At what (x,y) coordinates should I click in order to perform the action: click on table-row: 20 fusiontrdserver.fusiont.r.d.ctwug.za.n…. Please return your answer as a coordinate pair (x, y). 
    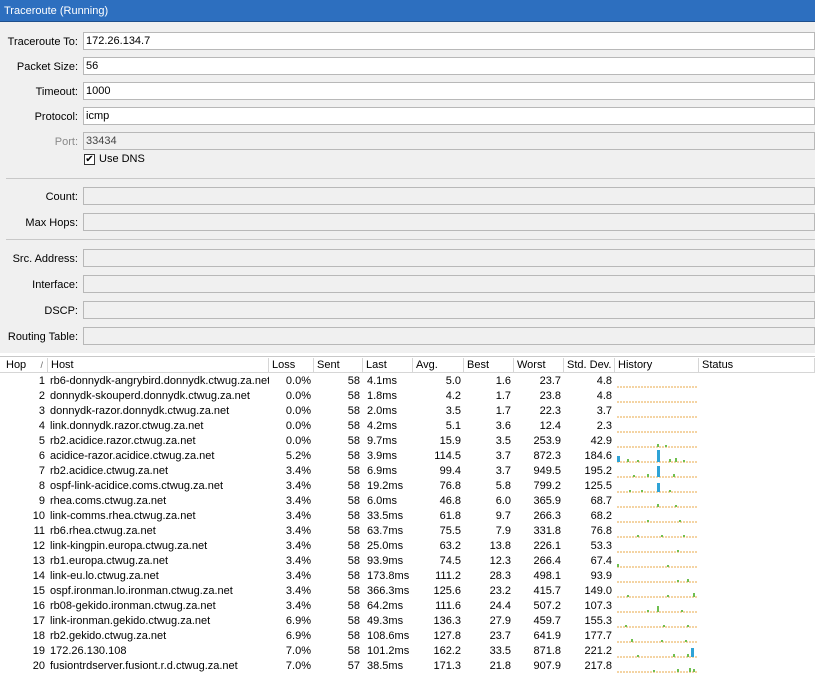
    Looking at the image, I should click on (407, 666).